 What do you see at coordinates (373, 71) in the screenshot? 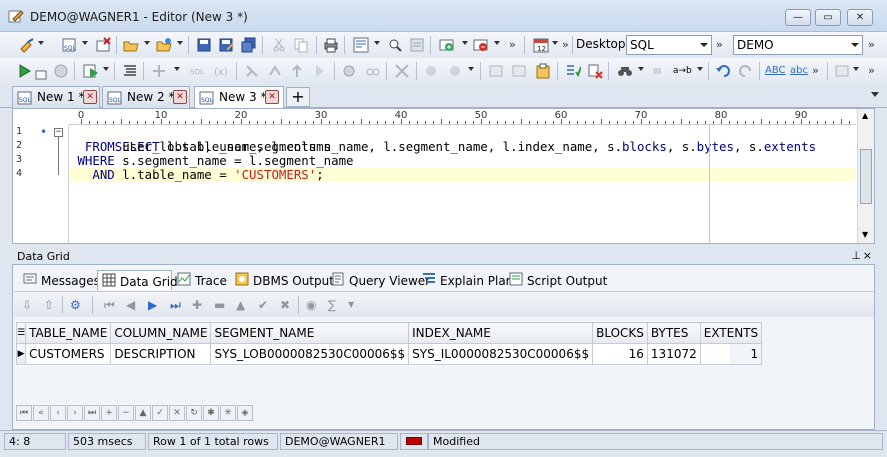
I see `watch-icon` at bounding box center [373, 71].